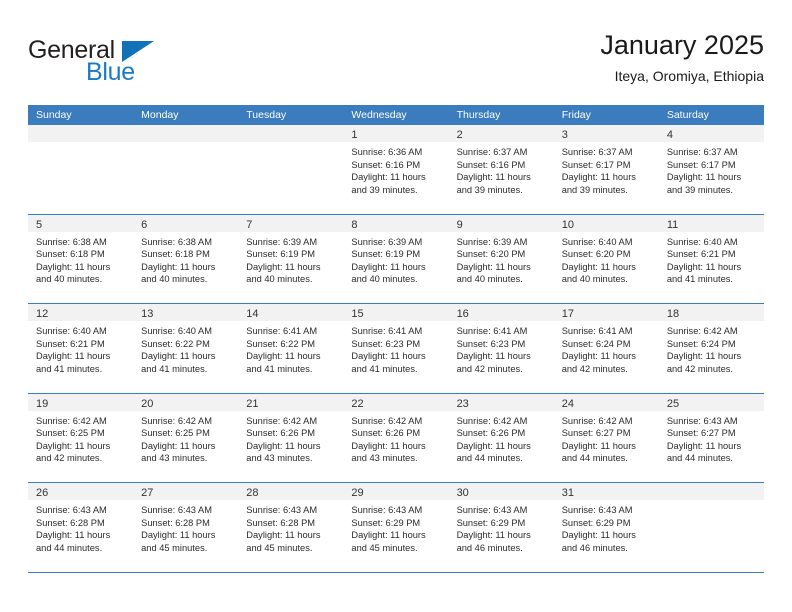  What do you see at coordinates (501, 312) in the screenshot?
I see `day-number-band: 16` at bounding box center [501, 312].